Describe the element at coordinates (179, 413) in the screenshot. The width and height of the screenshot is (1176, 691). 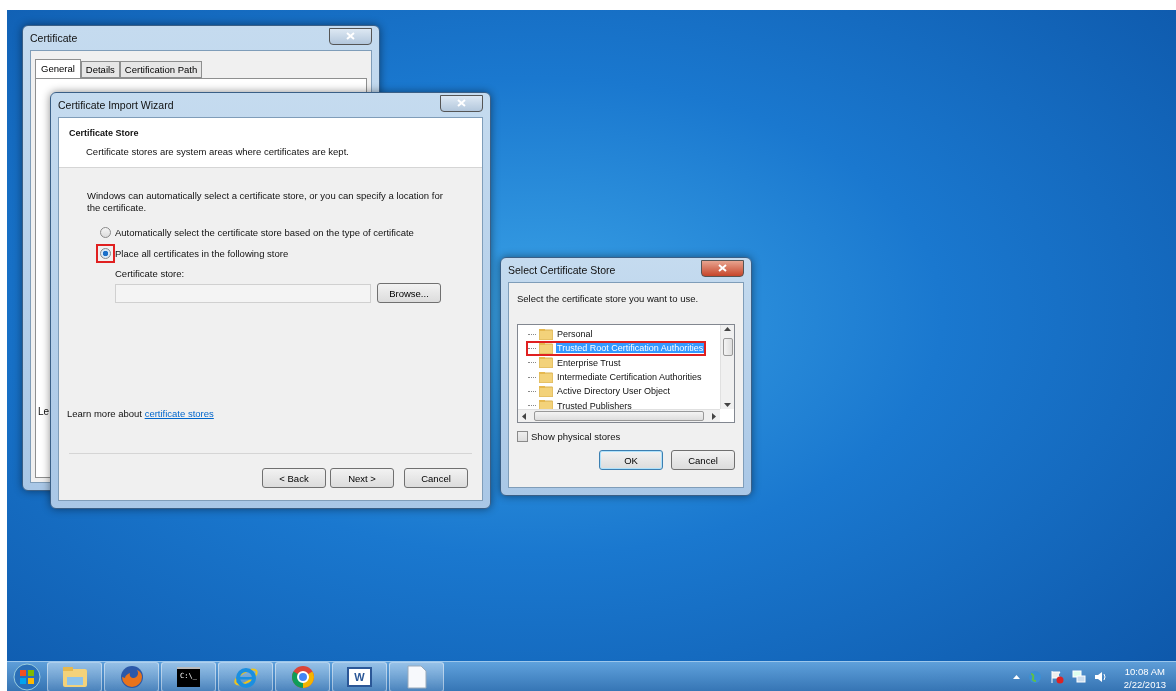
I see `help-link: certificate stores` at that location.